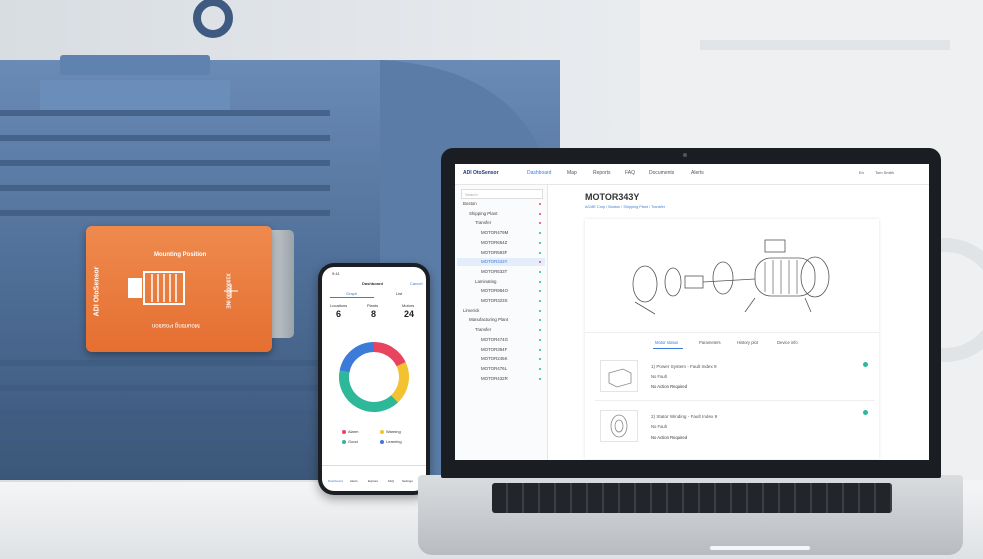 The height and width of the screenshot is (559, 983). I want to click on stat-label-plants: Plants, so click(373, 305).